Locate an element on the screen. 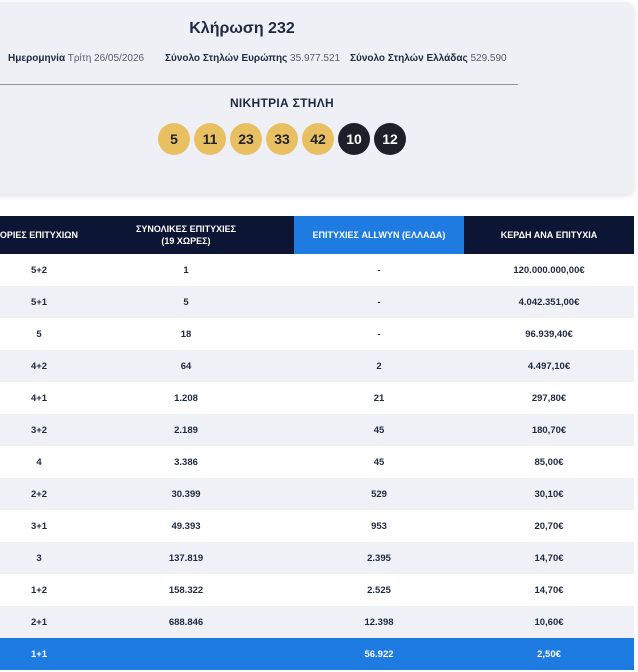 This screenshot has width=638, height=672. prize-cell: 10,60€ is located at coordinates (549, 622).